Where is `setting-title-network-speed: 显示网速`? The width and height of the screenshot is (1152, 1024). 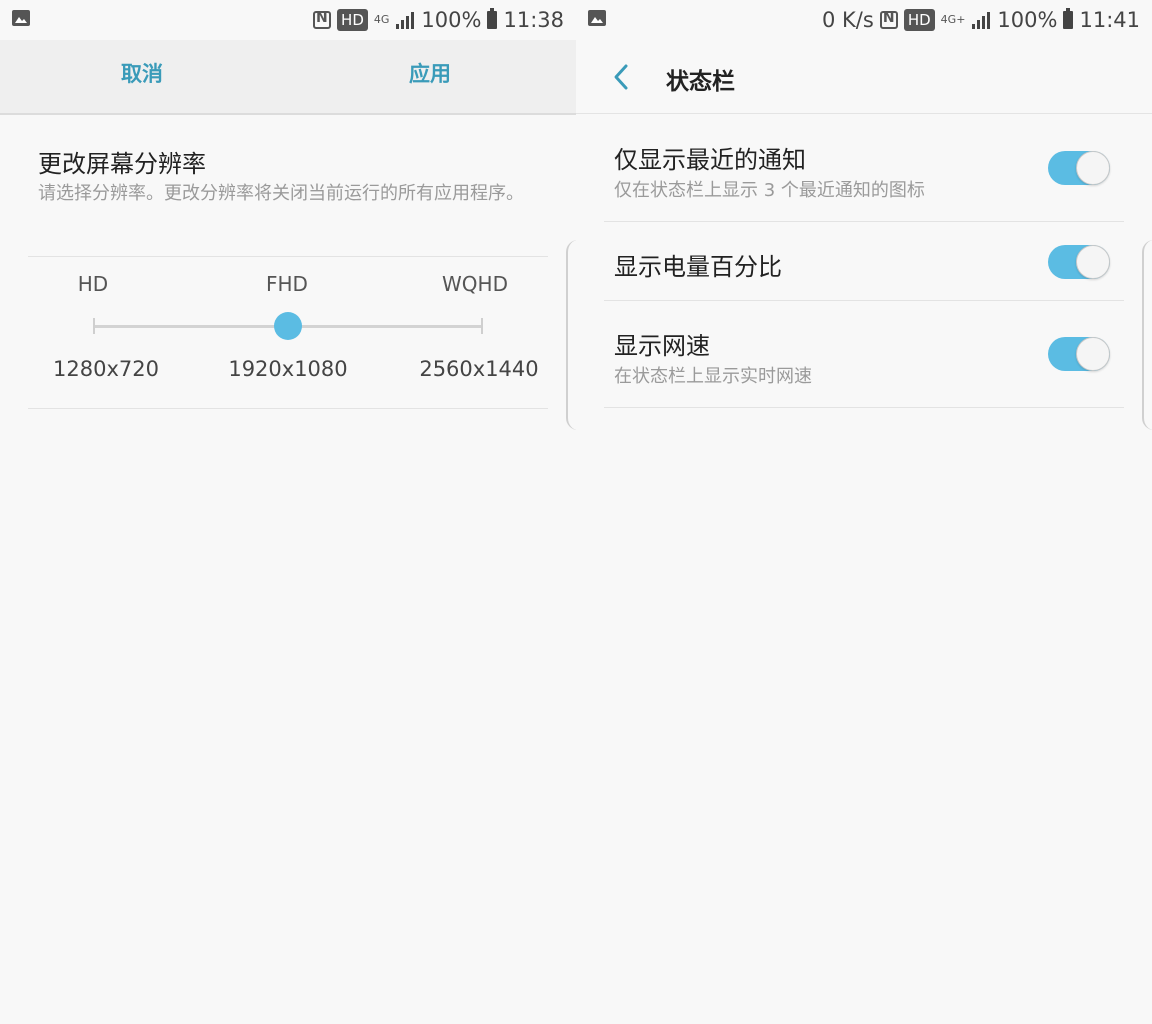
setting-title-network-speed: 显示网速 is located at coordinates (662, 343).